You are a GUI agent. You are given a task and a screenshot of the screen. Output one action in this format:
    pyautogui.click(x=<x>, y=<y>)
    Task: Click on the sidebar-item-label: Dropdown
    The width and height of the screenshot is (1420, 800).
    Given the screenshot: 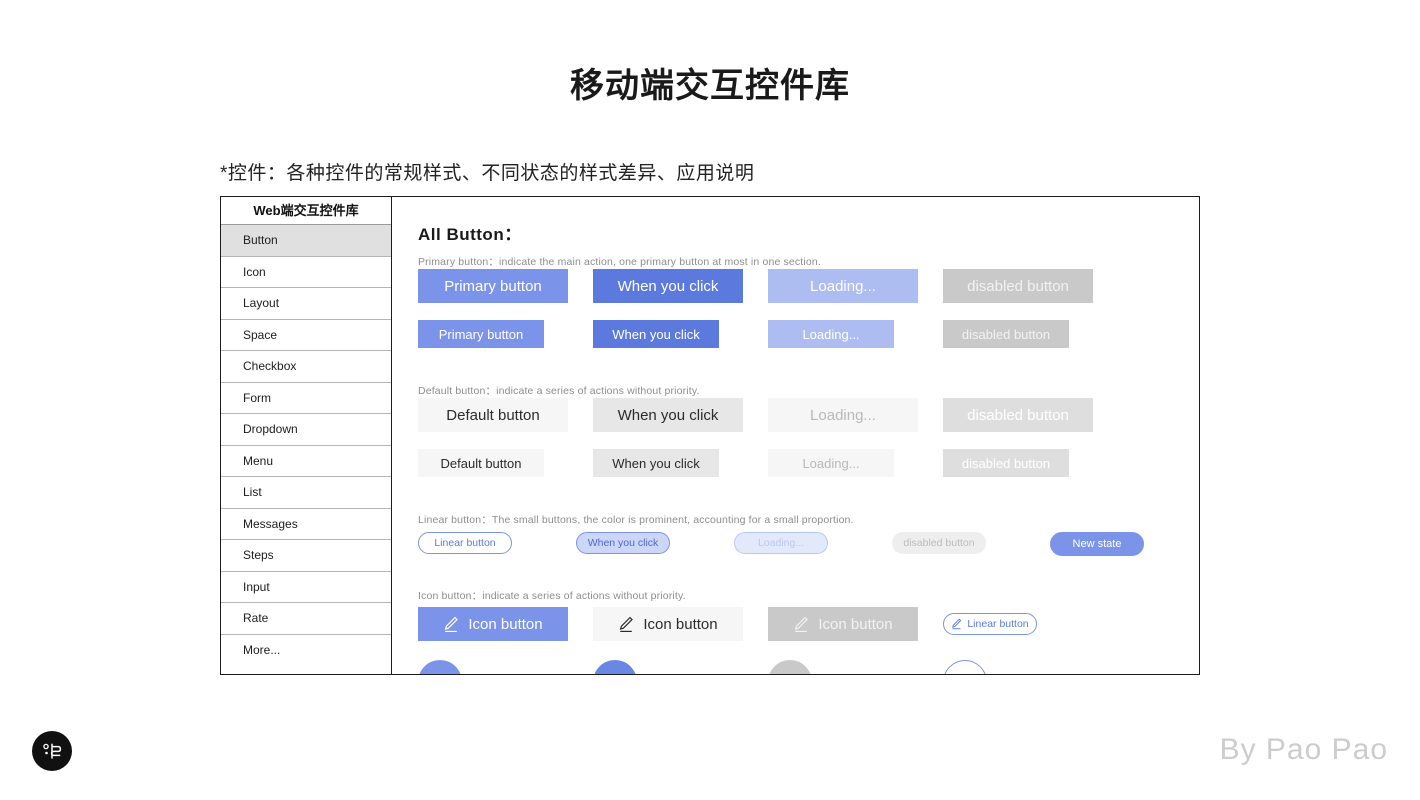 What is the action you would take?
    pyautogui.click(x=270, y=429)
    